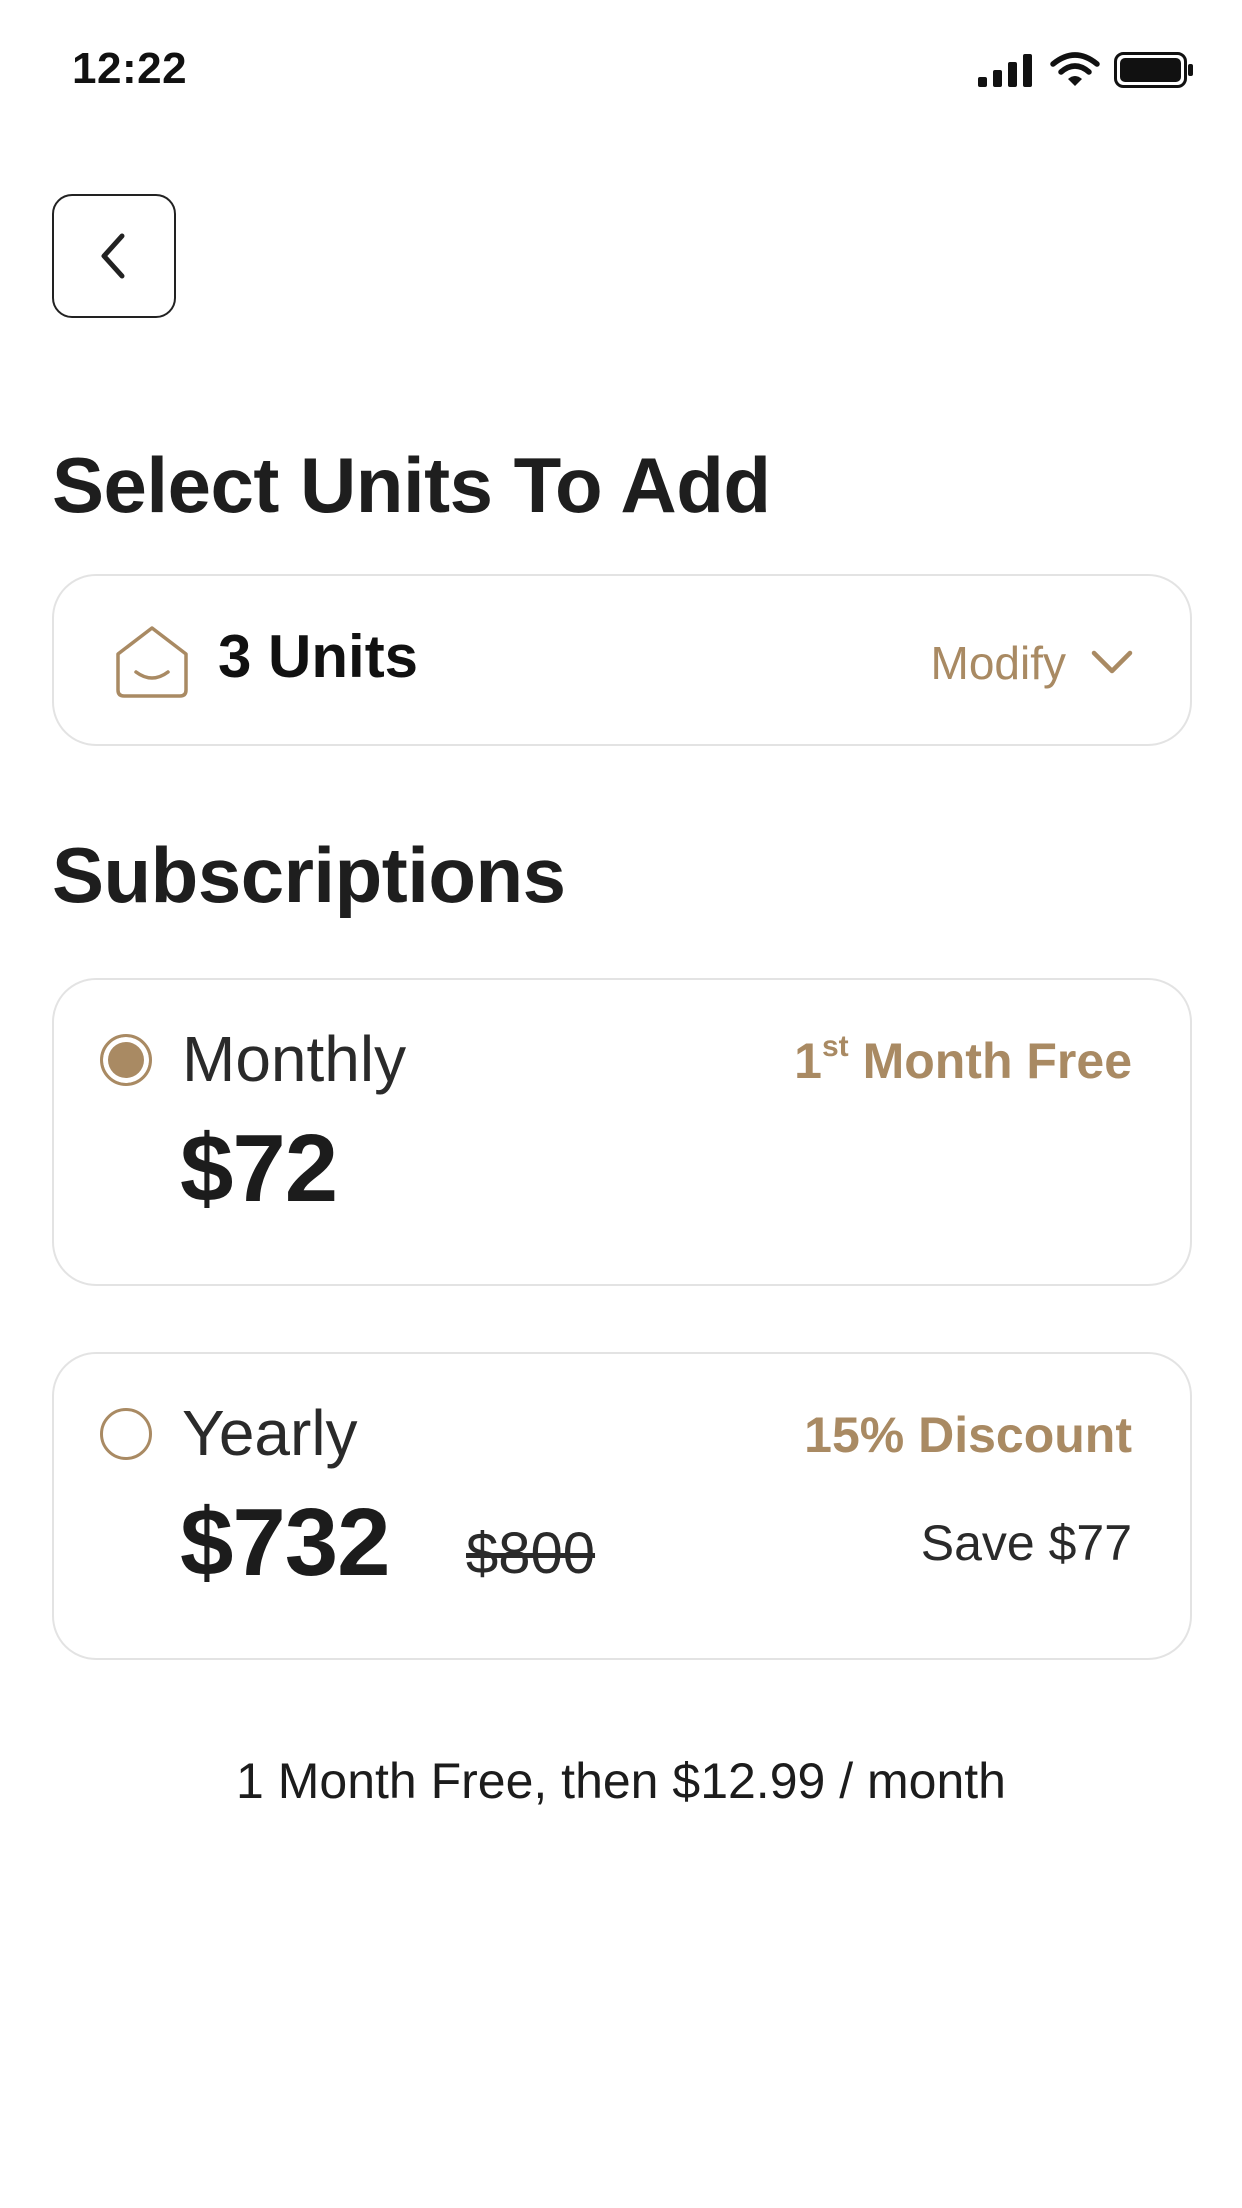  Describe the element at coordinates (622, 1132) in the screenshot. I see `plan-card-monthly: Monthly 1st Month Free $72` at that location.